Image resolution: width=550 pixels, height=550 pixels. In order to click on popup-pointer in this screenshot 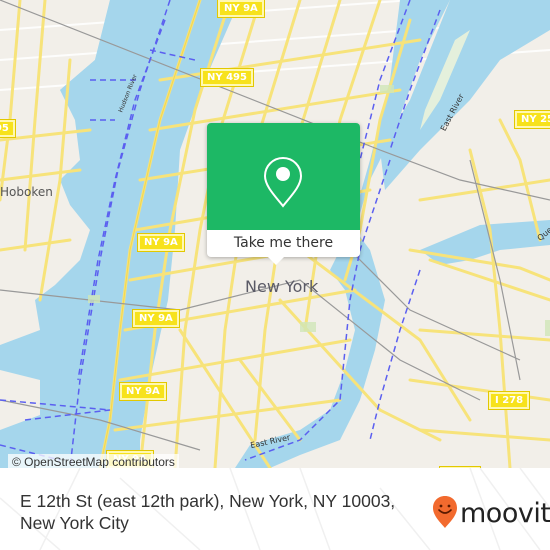, I will do `click(276, 261)`.